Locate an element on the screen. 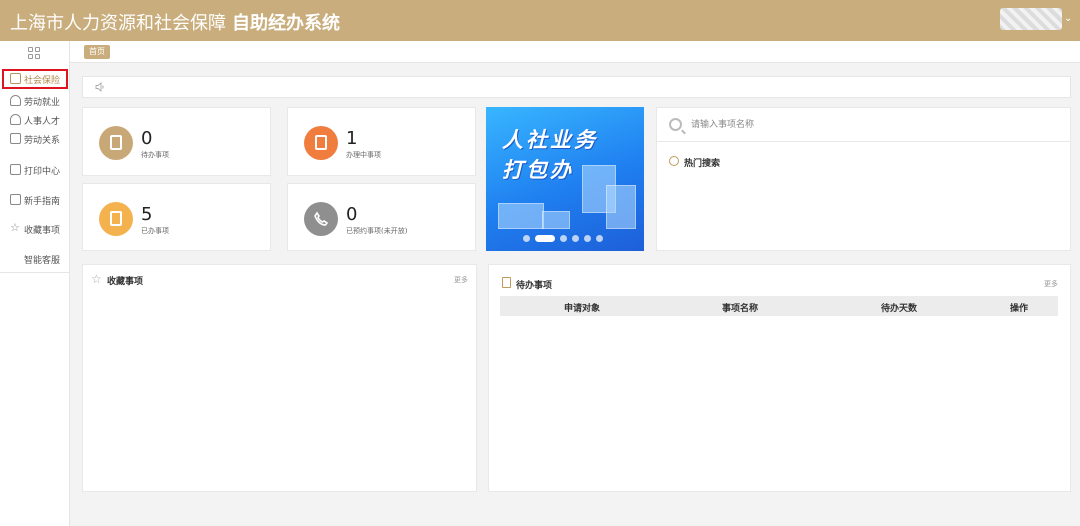 The height and width of the screenshot is (526, 1080). app-title-system: 自助经办系统 is located at coordinates (286, 23).